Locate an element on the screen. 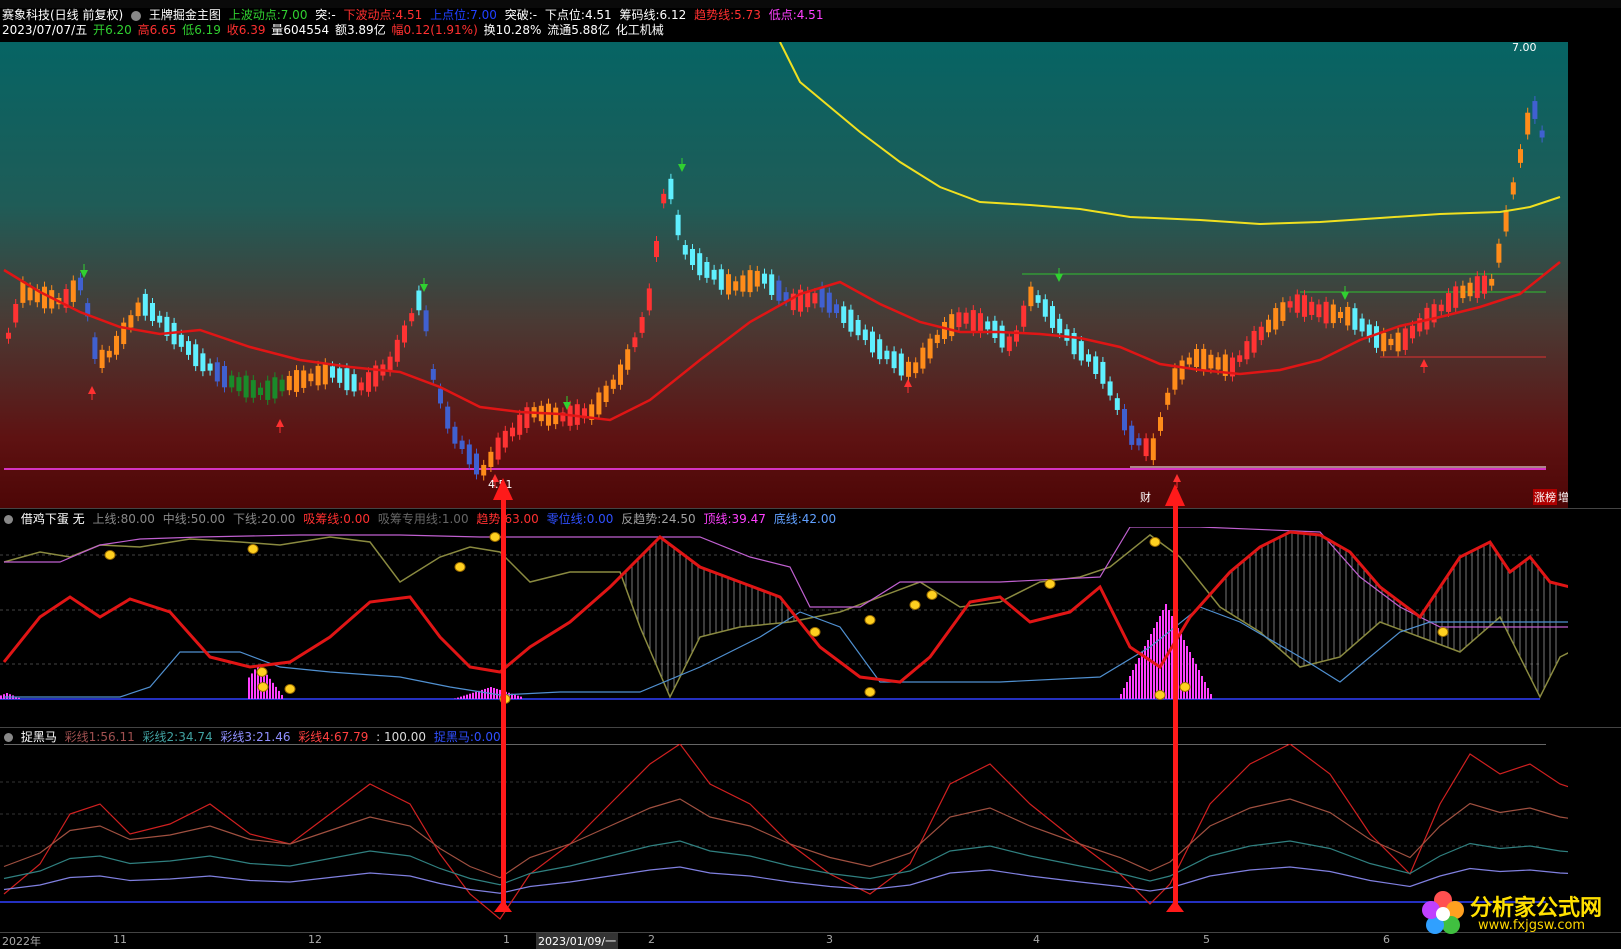 The height and width of the screenshot is (949, 1621). xaxis-cursor-date: 2023/01/09/一 is located at coordinates (577, 941).